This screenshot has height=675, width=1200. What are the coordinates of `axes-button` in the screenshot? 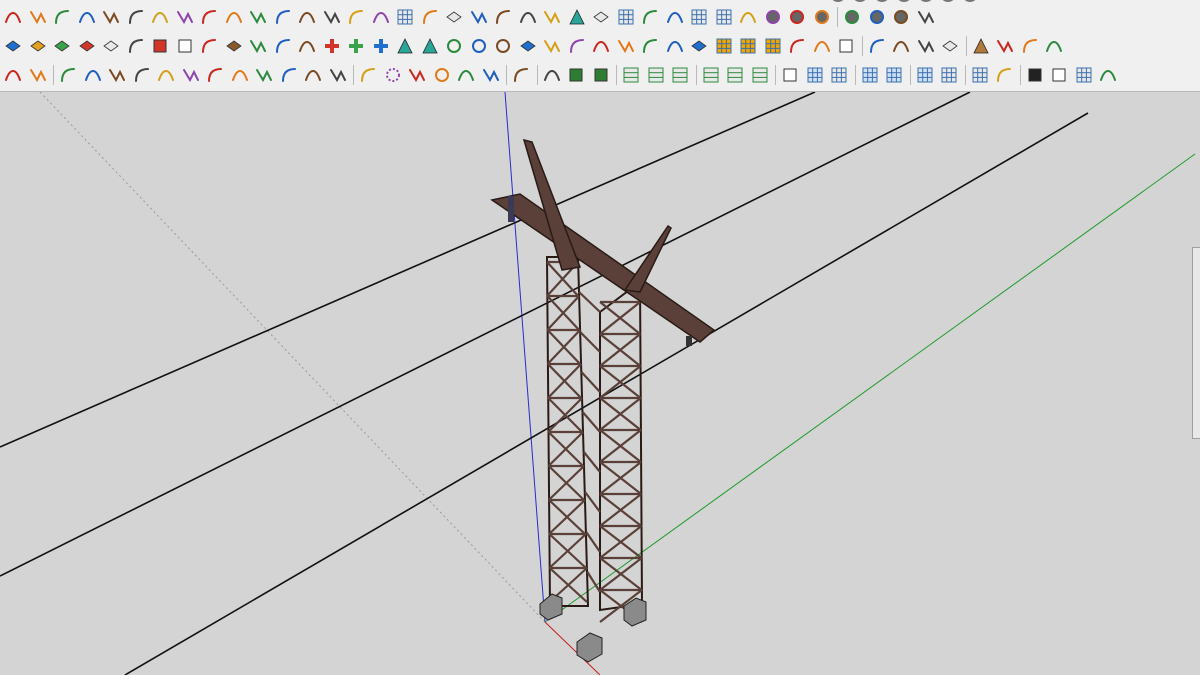 It's located at (1108, 75).